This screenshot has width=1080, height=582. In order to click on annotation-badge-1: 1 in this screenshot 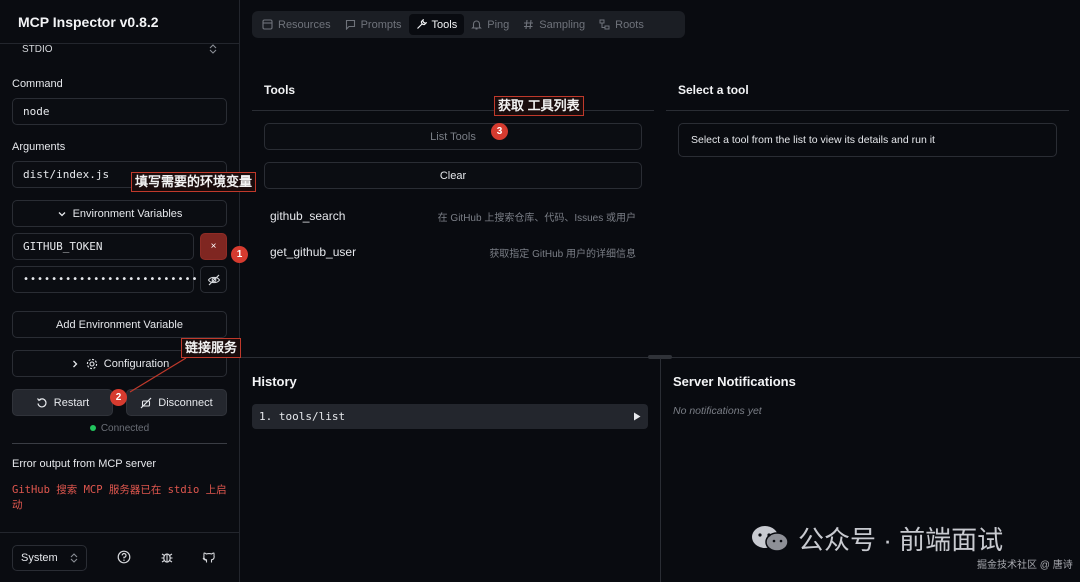, I will do `click(239, 254)`.